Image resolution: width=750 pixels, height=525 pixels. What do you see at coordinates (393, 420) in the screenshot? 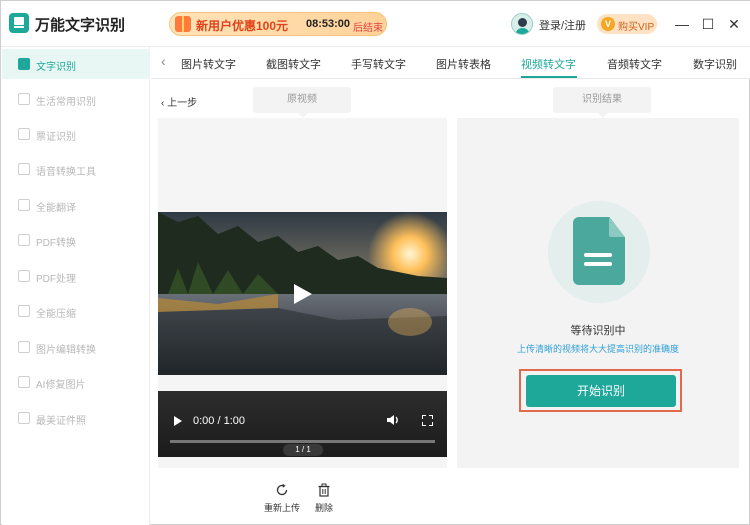
I see `volume-icon` at bounding box center [393, 420].